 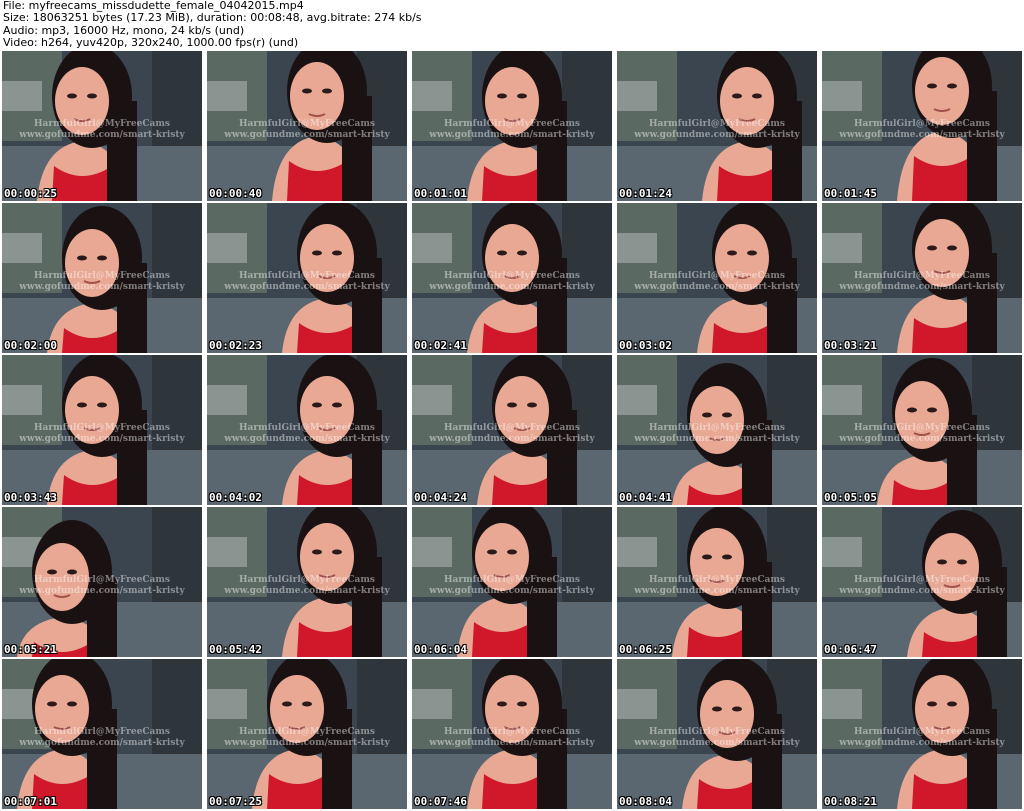 What do you see at coordinates (440, 649) in the screenshot?
I see `thumbnail-timestamp: 00:06:04` at bounding box center [440, 649].